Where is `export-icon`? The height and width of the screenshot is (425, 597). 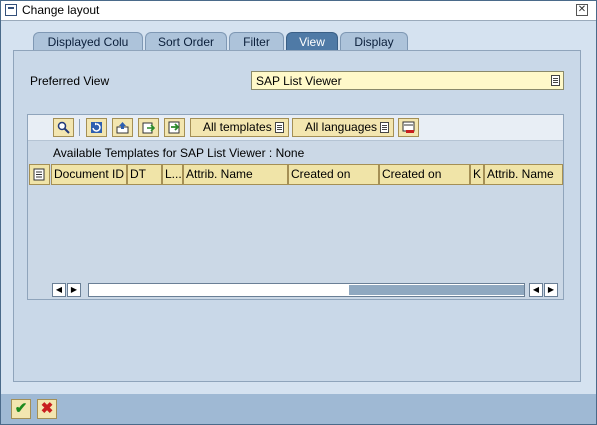 export-icon is located at coordinates (174, 127).